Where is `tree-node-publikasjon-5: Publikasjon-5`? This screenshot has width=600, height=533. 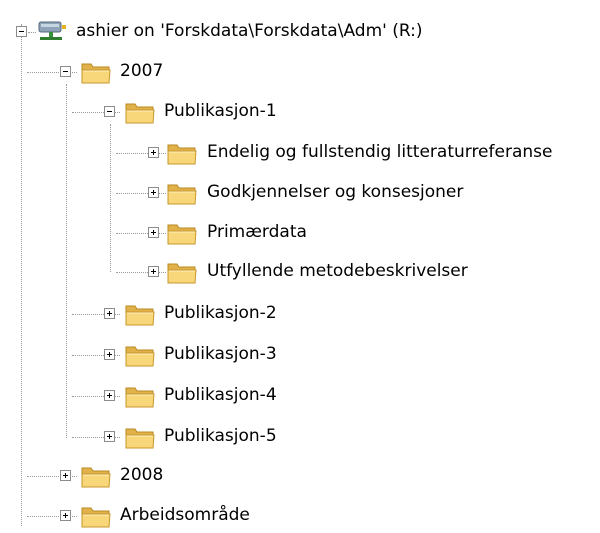 tree-node-publikasjon-5: Publikasjon-5 is located at coordinates (300, 437).